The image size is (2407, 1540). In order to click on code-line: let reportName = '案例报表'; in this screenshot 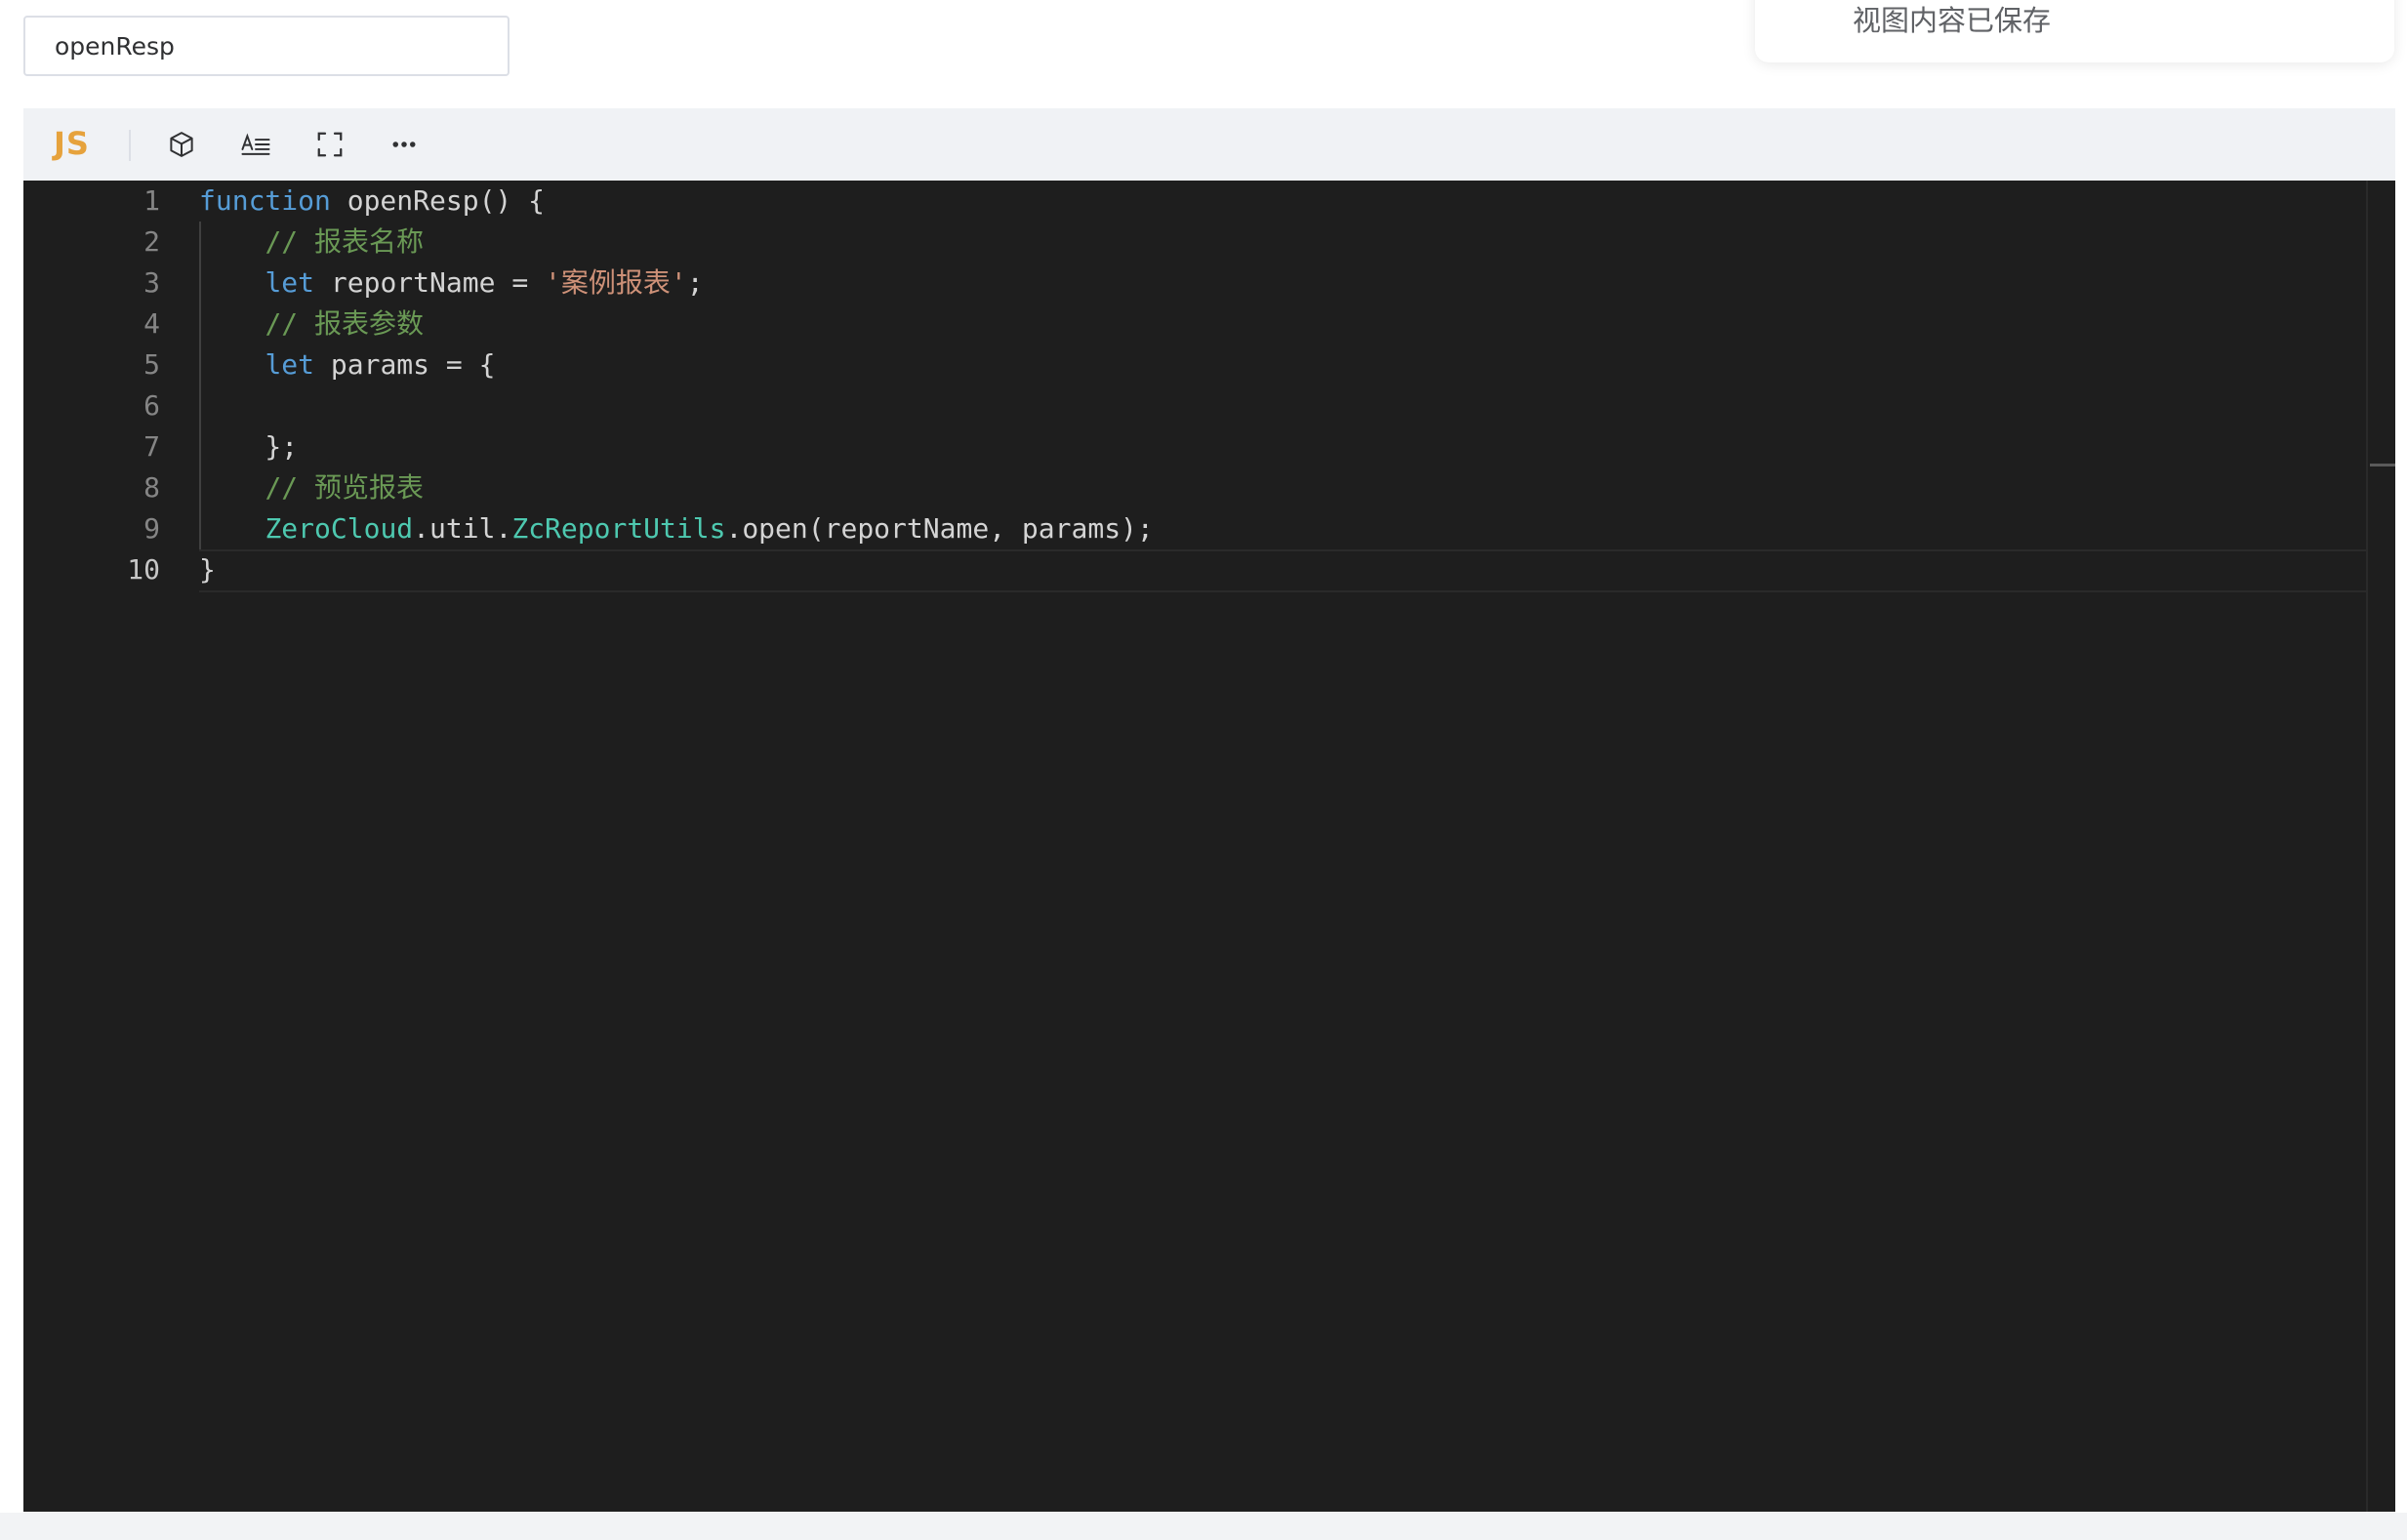, I will do `click(451, 283)`.